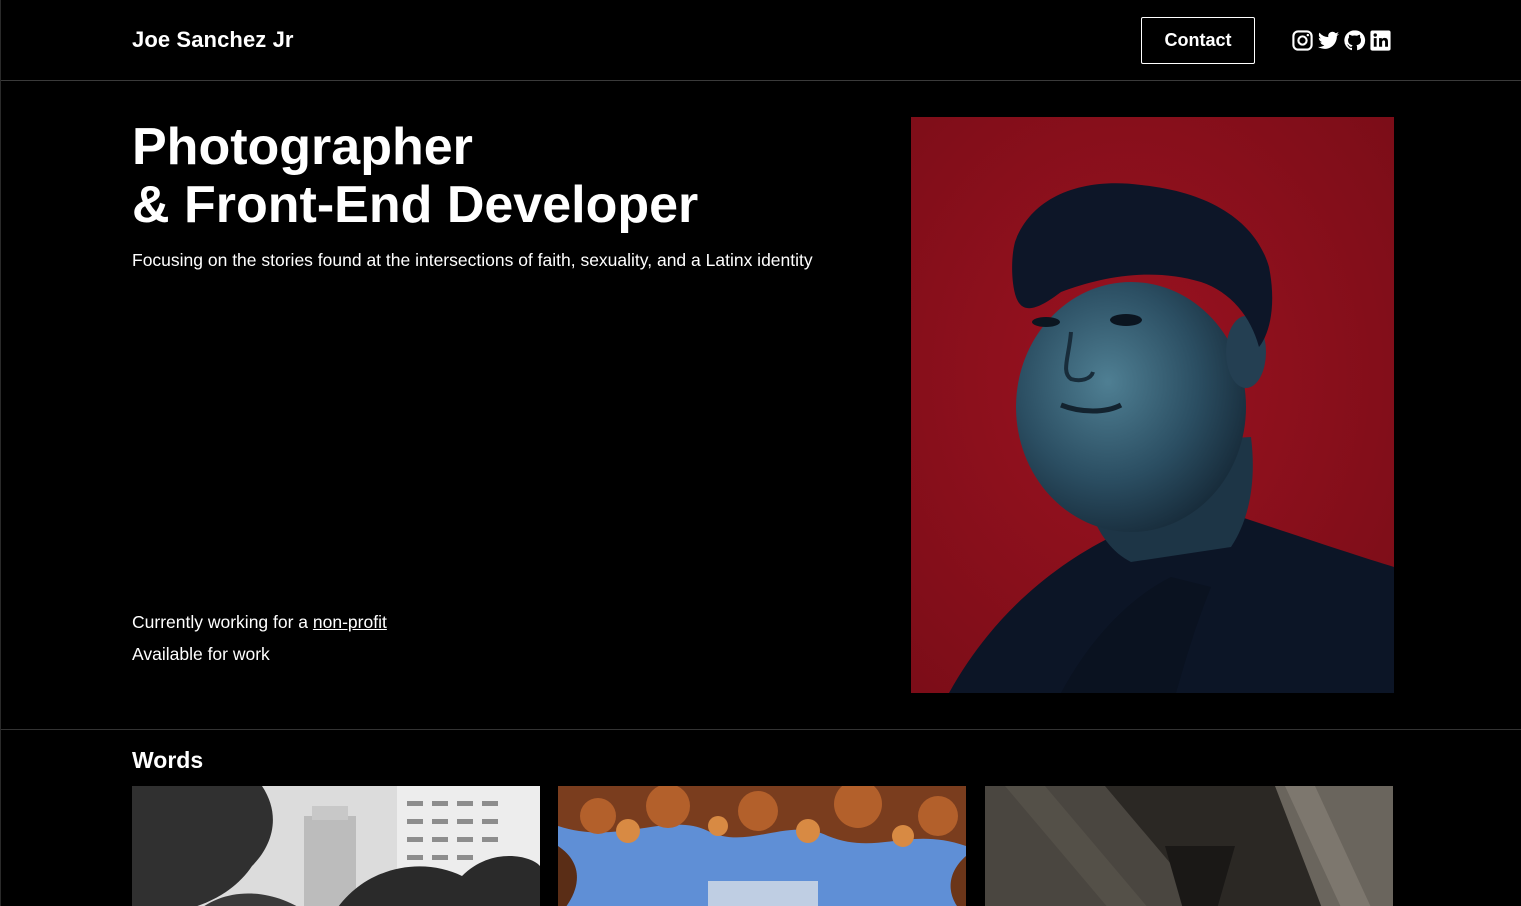 The image size is (1521, 906). I want to click on github-icon, so click(1354, 40).